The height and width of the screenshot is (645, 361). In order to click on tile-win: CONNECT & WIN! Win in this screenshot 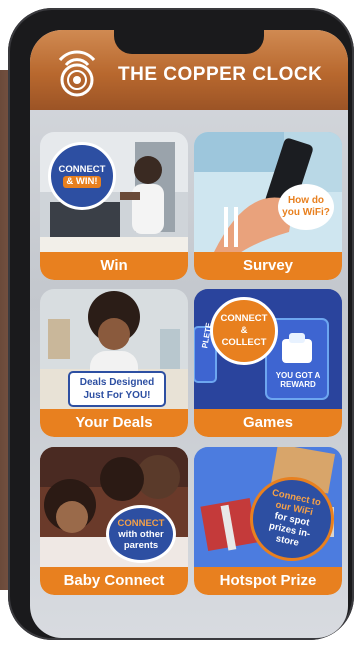, I will do `click(114, 206)`.